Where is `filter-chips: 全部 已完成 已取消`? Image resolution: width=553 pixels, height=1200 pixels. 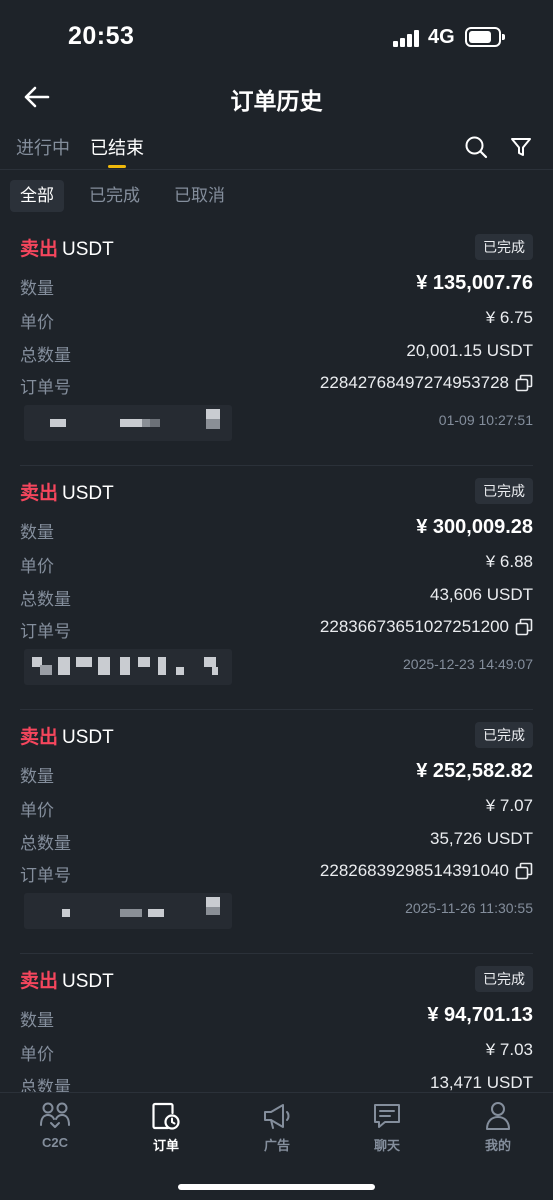
filter-chips: 全部 已完成 已取消 is located at coordinates (276, 196).